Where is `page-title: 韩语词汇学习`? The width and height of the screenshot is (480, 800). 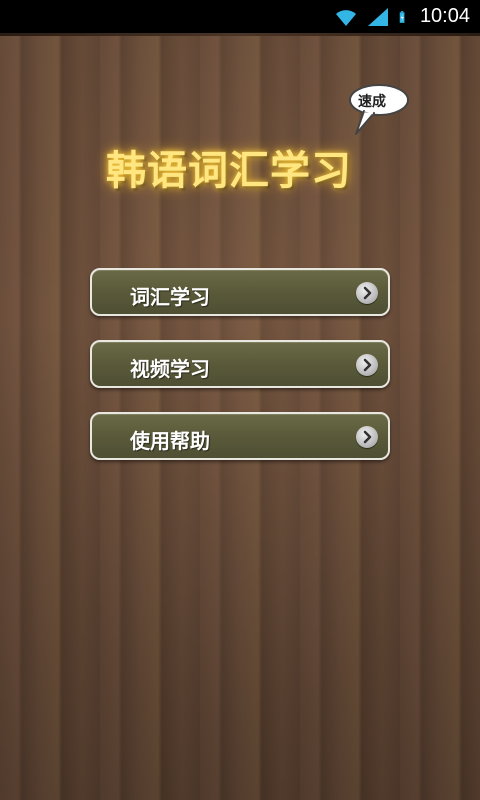
page-title: 韩语词汇学习 is located at coordinates (229, 170).